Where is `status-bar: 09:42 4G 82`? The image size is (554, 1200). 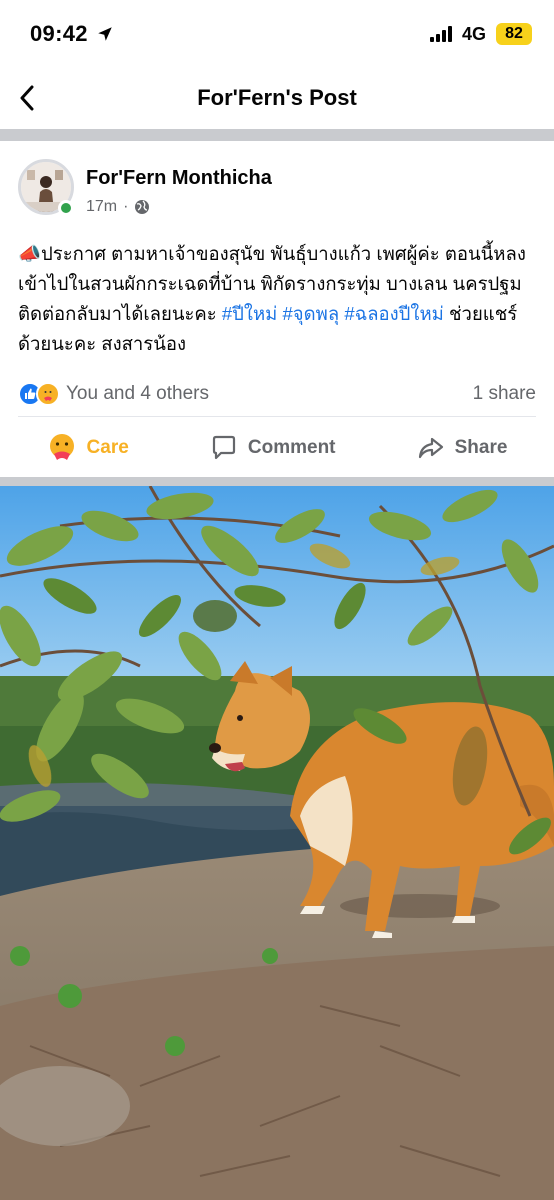 status-bar: 09:42 4G 82 is located at coordinates (277, 34).